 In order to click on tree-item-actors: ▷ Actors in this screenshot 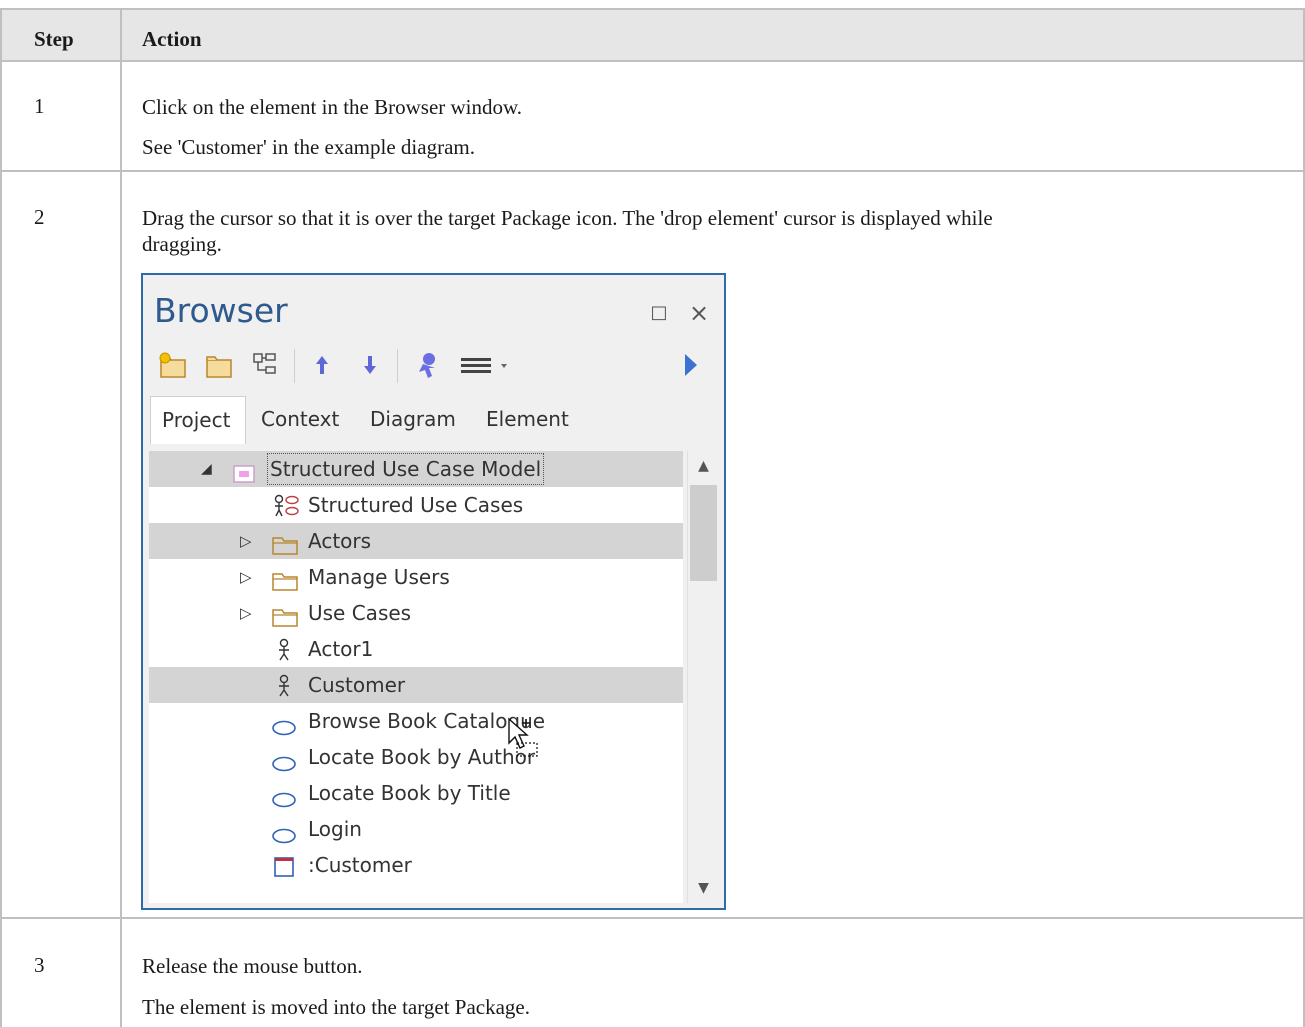, I will do `click(416, 541)`.